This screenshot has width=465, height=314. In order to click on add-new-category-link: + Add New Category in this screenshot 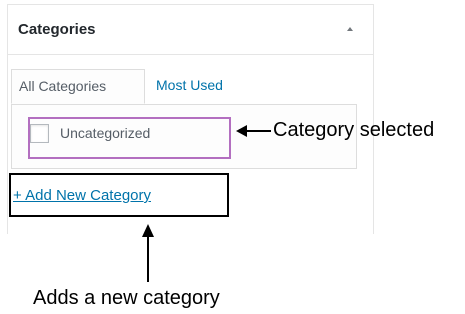, I will do `click(82, 195)`.